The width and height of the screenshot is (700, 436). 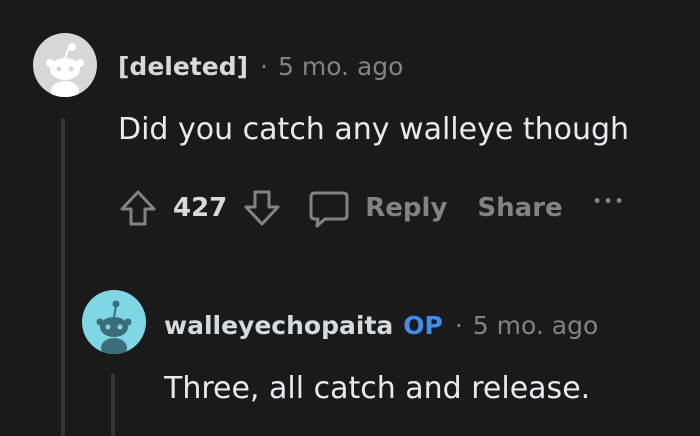 What do you see at coordinates (374, 129) in the screenshot?
I see `comment-body: Did you catch any walleye though` at bounding box center [374, 129].